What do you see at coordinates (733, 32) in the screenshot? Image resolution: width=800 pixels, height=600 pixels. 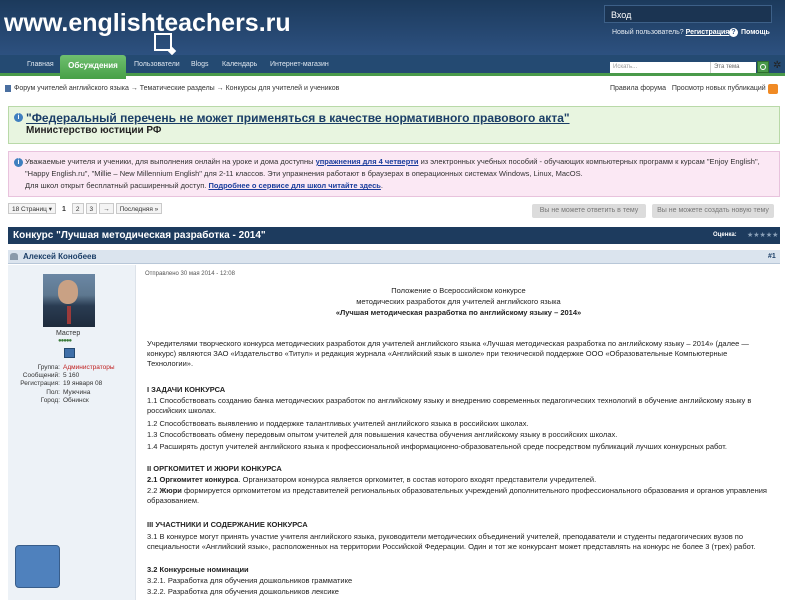 I see `help-icon: ?` at bounding box center [733, 32].